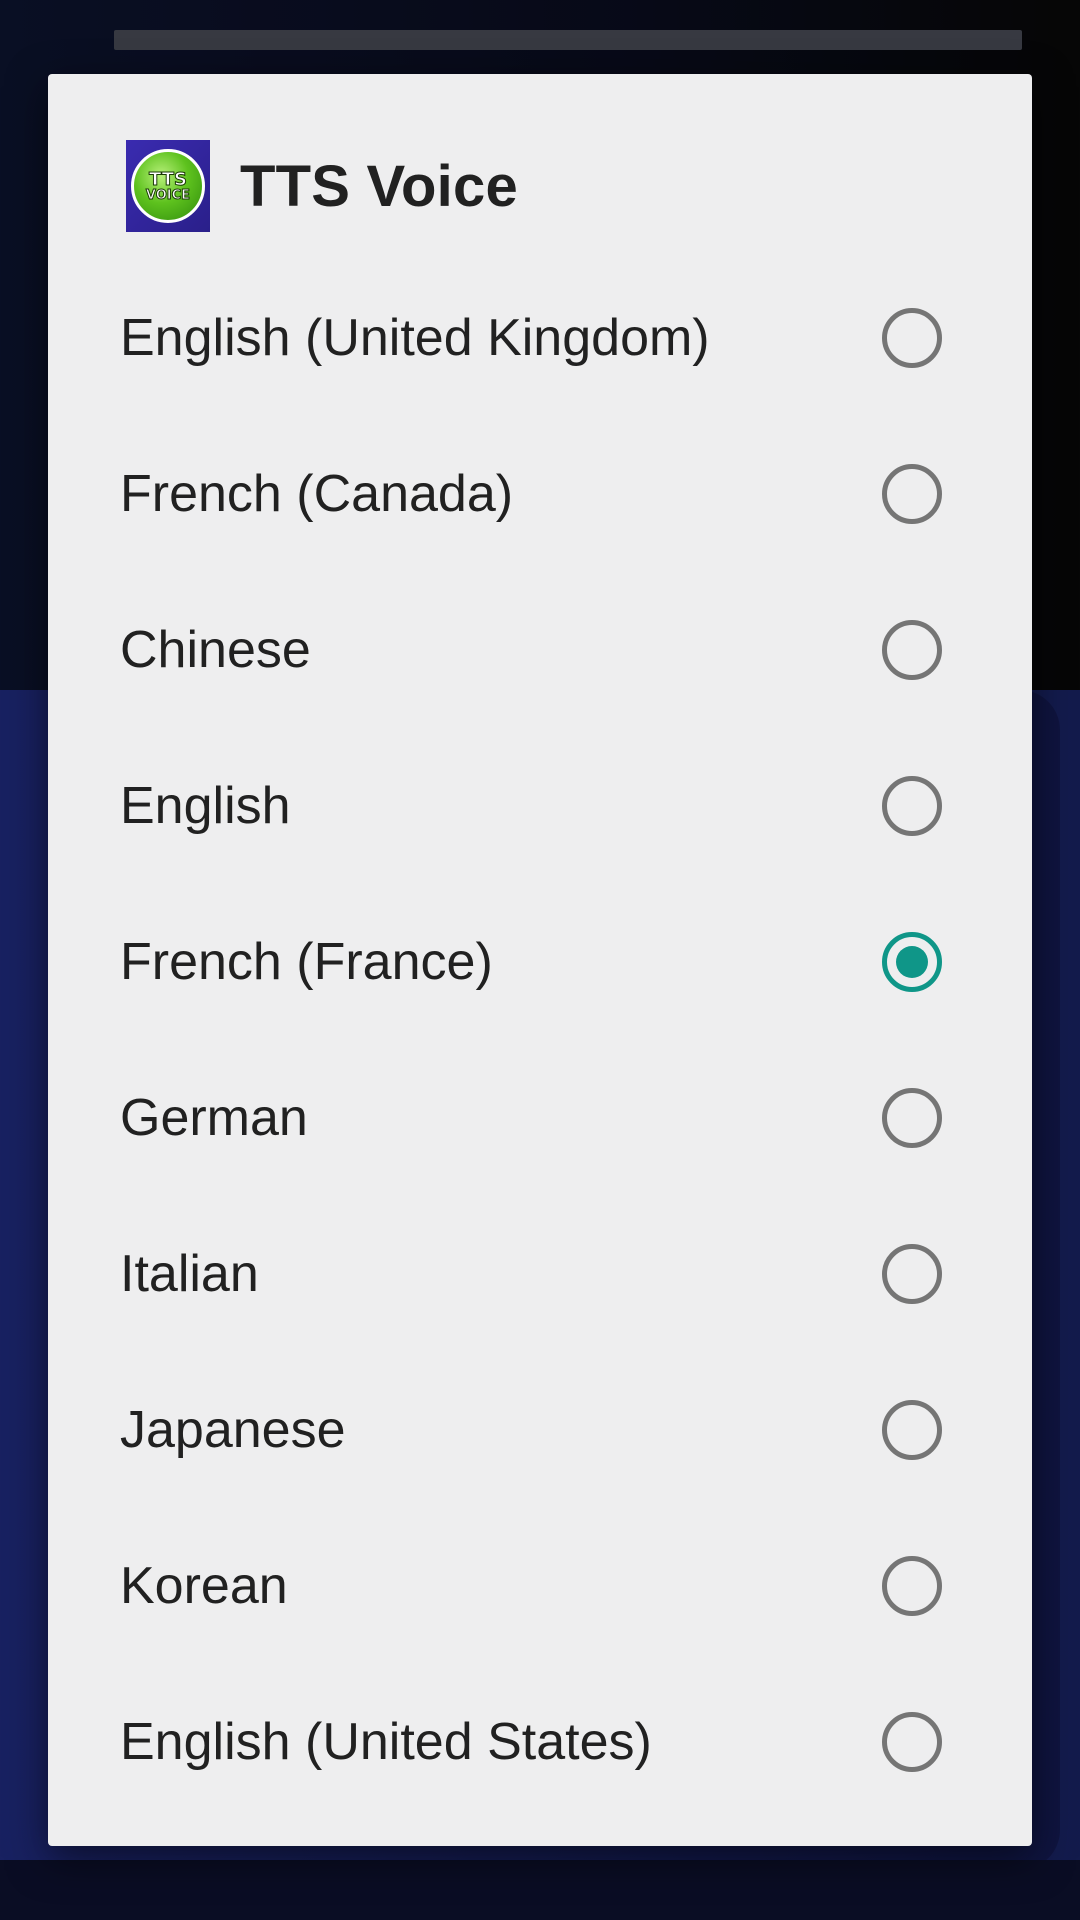  I want to click on tts-voice-logo-ball: TTS VOICE, so click(168, 186).